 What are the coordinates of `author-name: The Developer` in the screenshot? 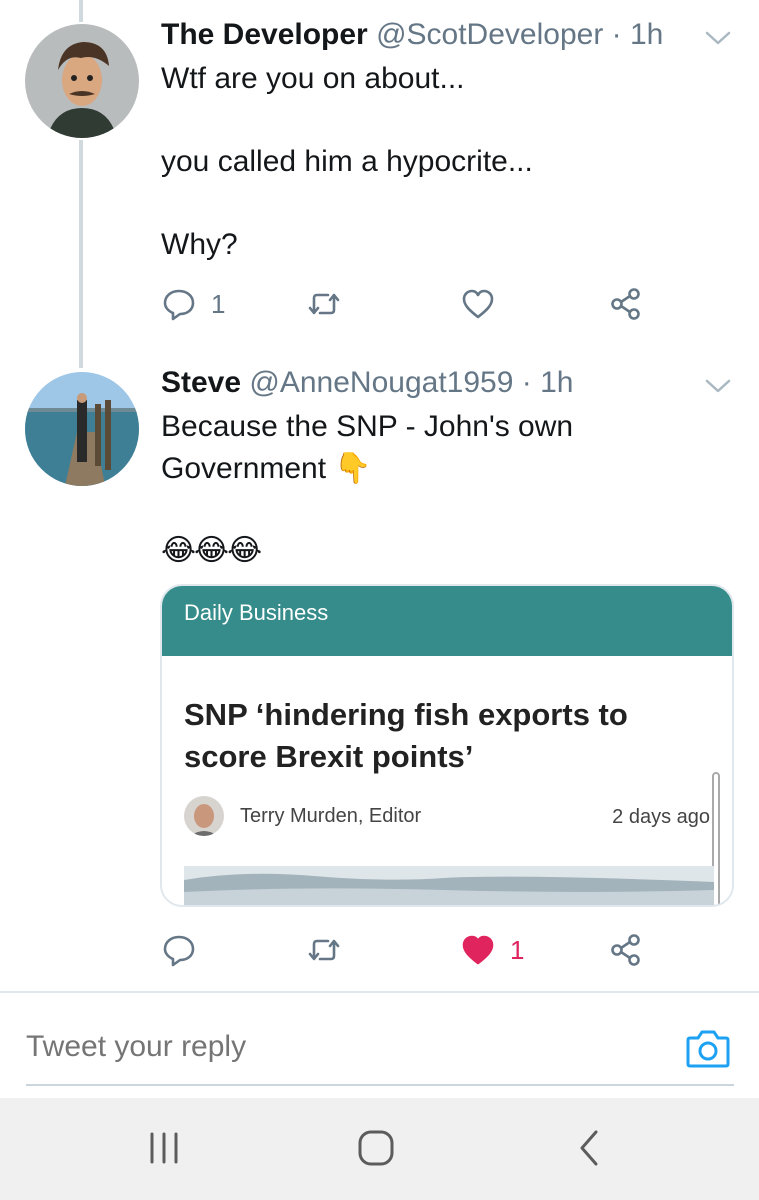 It's located at (264, 34).